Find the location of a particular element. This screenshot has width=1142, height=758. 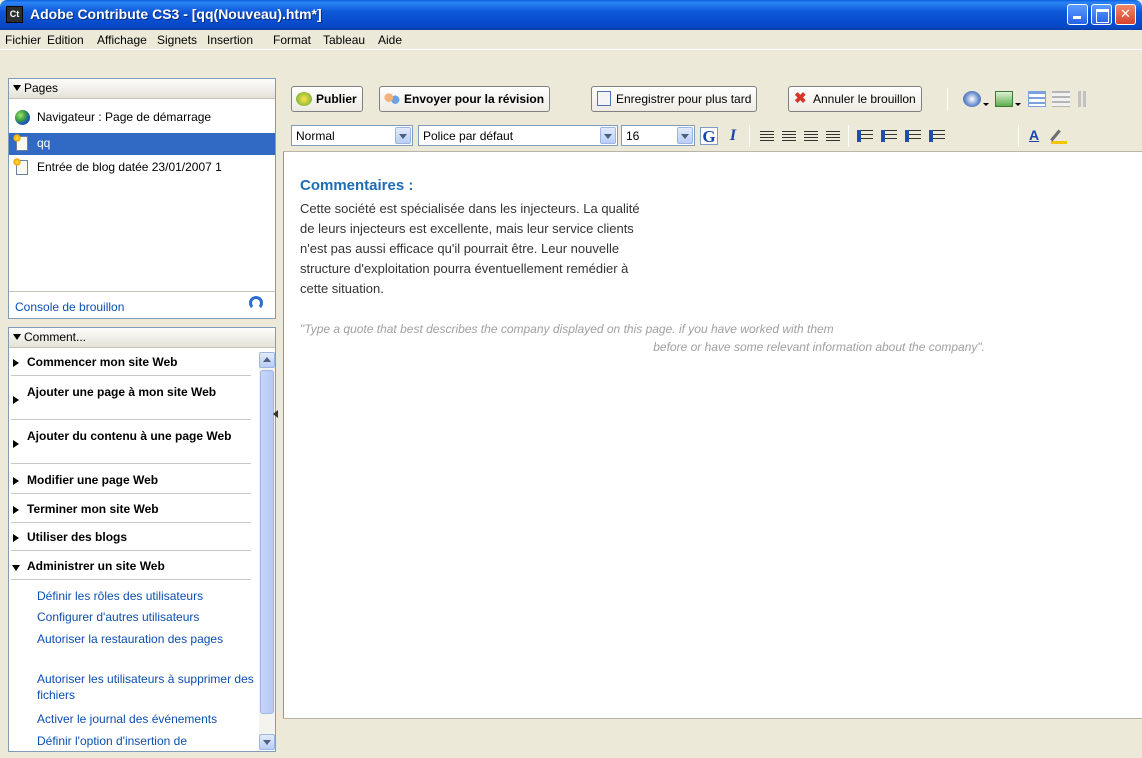

insert-table-icon is located at coordinates (1037, 99).